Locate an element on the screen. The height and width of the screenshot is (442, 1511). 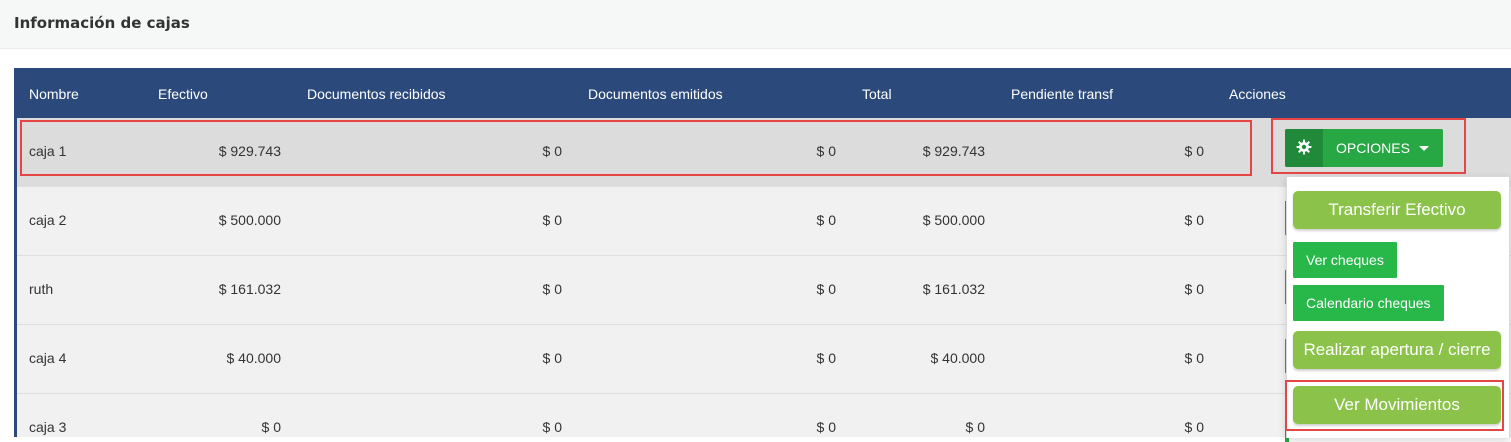
cell-efectivo: $ 161.032 is located at coordinates (249, 289).